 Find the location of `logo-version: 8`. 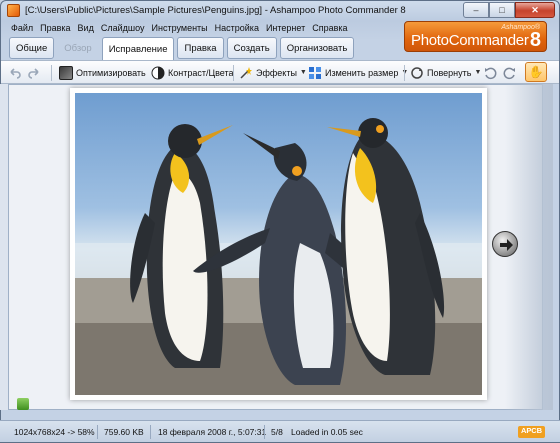

logo-version: 8 is located at coordinates (535, 40).